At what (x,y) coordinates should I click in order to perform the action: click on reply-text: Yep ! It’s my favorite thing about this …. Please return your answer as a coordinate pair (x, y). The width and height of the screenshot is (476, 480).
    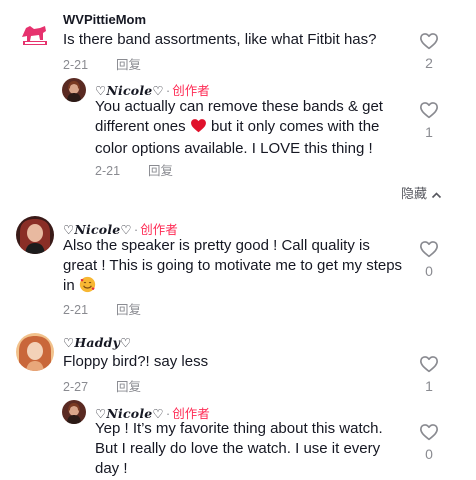
    Looking at the image, I should click on (239, 448).